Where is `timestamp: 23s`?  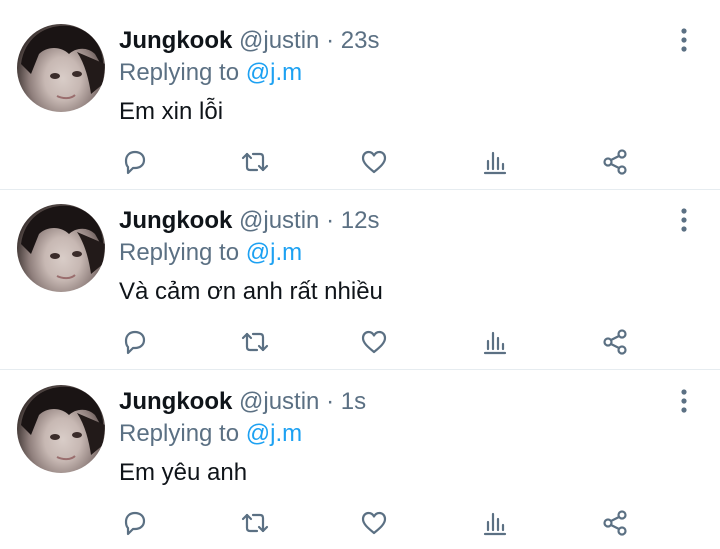
timestamp: 23s is located at coordinates (360, 40).